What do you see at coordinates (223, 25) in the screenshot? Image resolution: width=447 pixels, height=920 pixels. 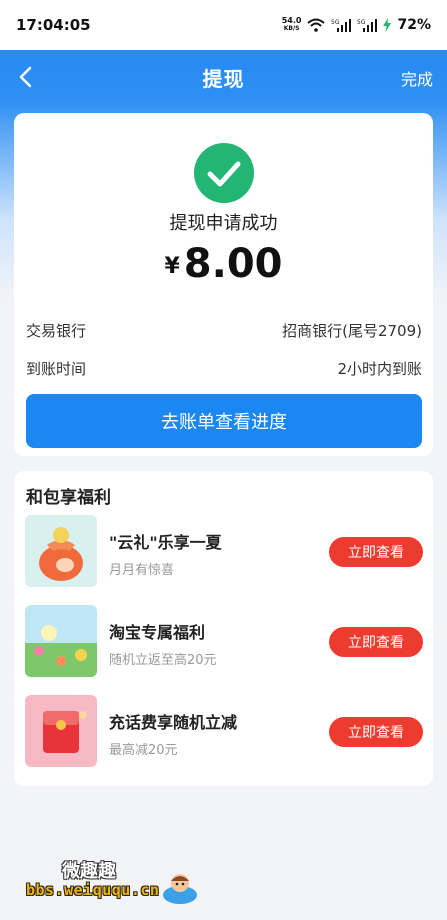 I see `status-bar: 17:04:05 54.0 KB/S 5G 5G 72%` at bounding box center [223, 25].